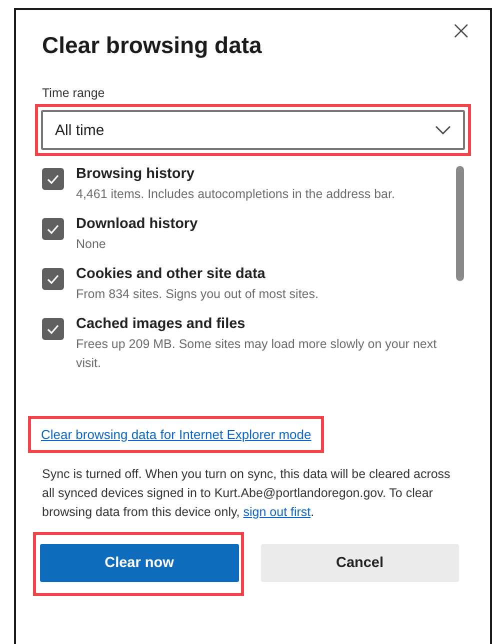  I want to click on option-label: Download history, so click(137, 224).